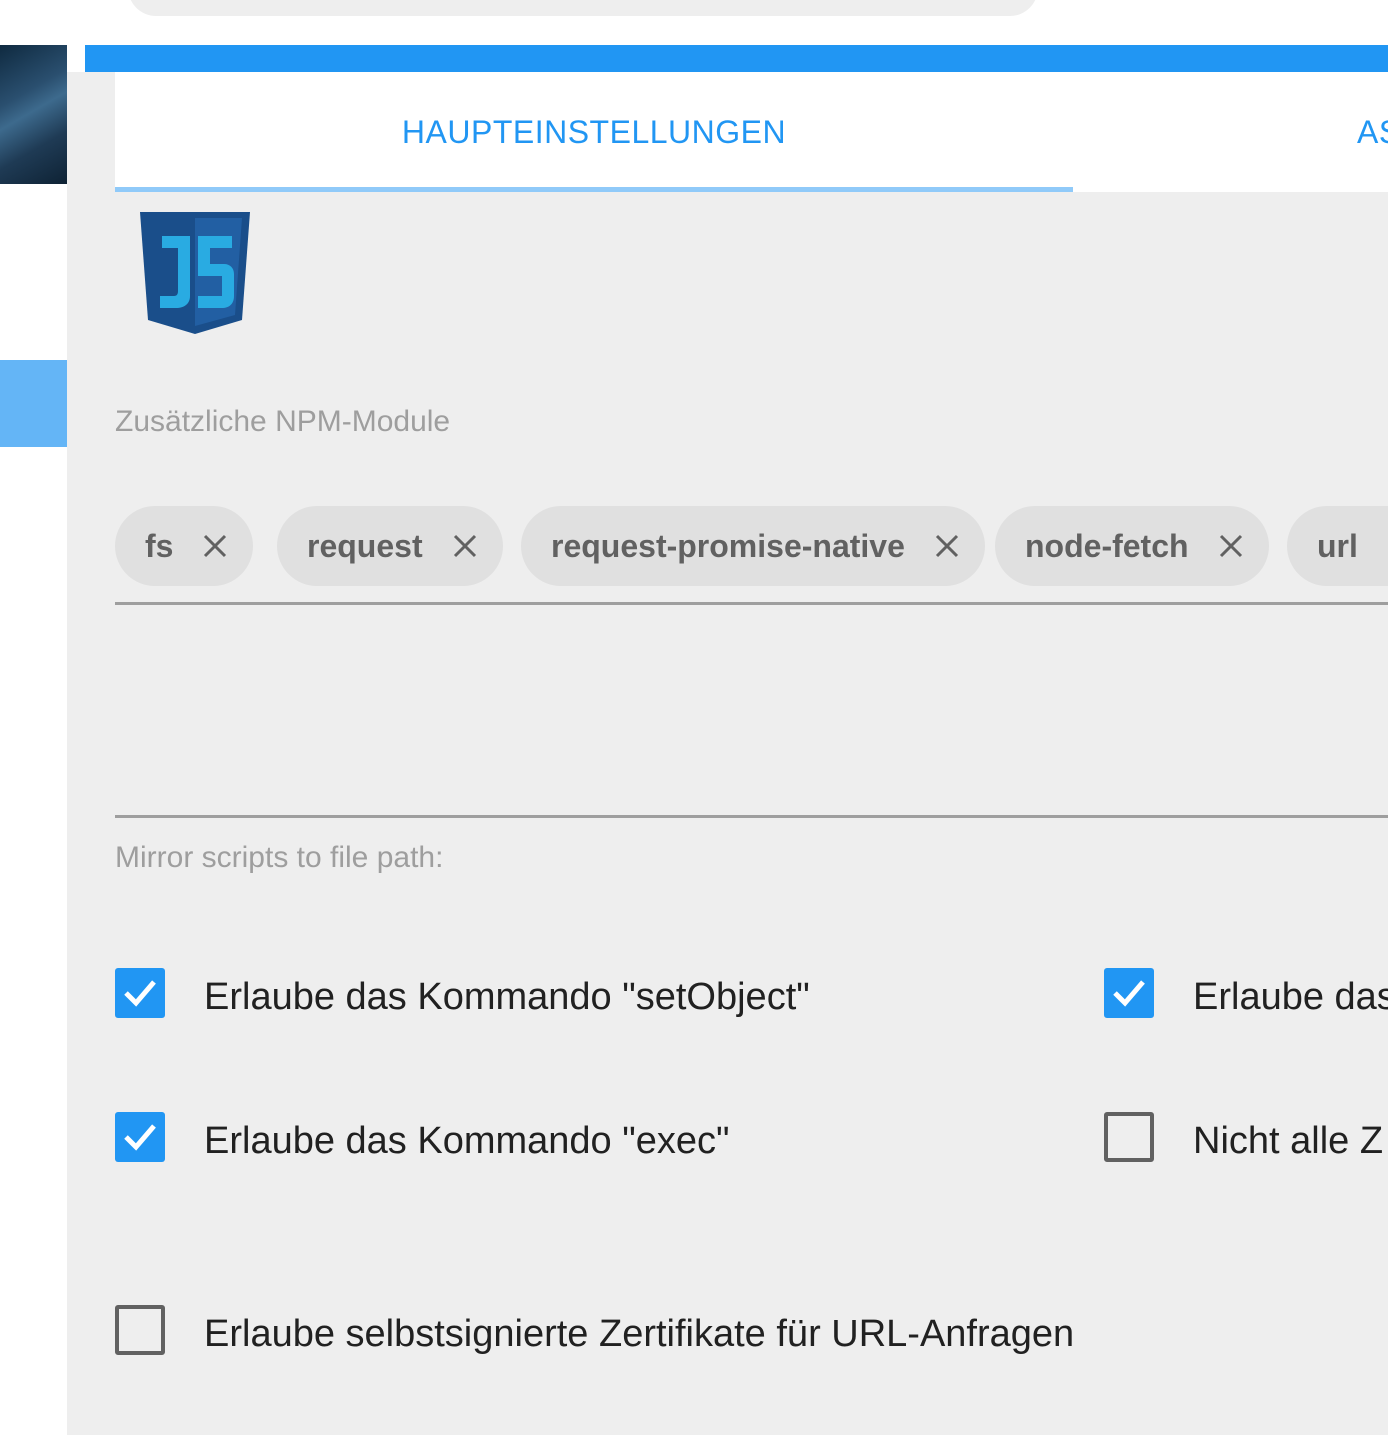  I want to click on tab-main-settings: HAUPTEINSTELLUNGEN, so click(594, 132).